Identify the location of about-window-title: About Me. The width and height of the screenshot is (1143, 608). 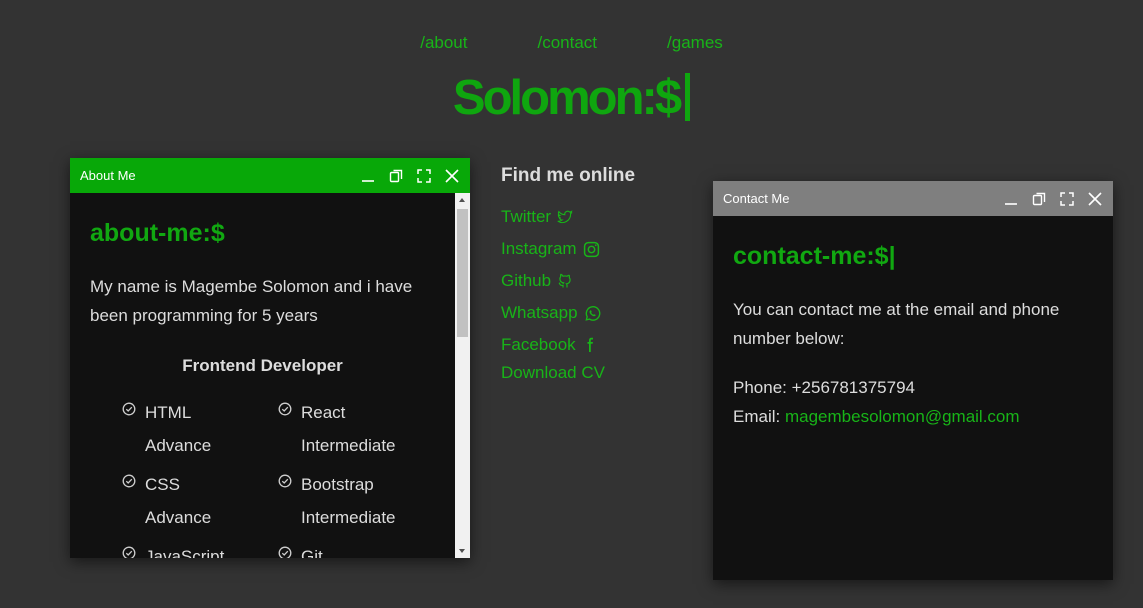
(108, 175).